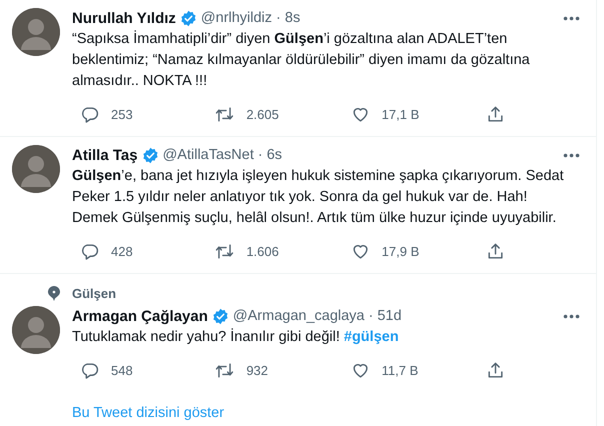 This screenshot has width=604, height=426. Describe the element at coordinates (122, 251) in the screenshot. I see `reply-count: 428` at that location.